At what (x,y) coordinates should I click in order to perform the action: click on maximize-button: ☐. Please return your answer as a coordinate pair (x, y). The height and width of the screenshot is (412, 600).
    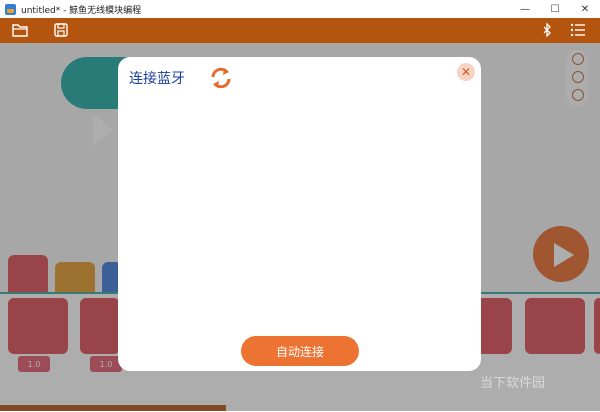
    Looking at the image, I should click on (555, 9).